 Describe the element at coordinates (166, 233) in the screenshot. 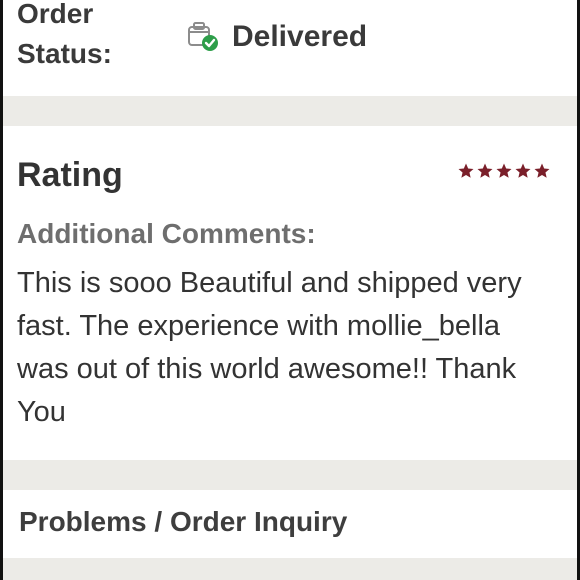

I see `additional-comments-label: Additional Comments:` at that location.